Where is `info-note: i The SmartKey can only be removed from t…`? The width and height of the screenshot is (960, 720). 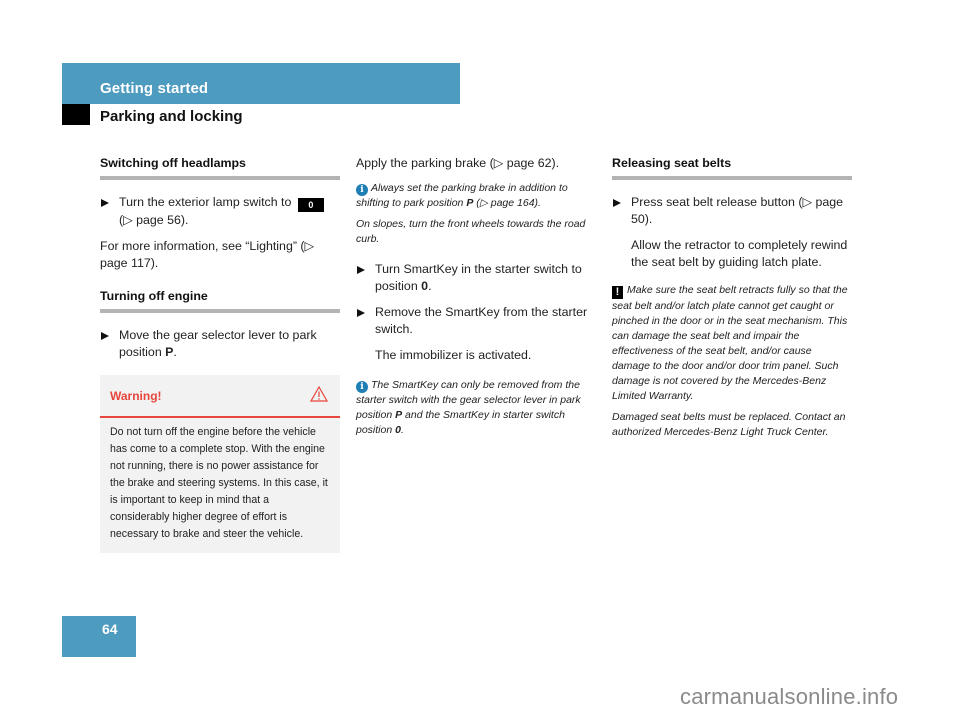
info-note: i The SmartKey can only be removed from t… is located at coordinates (468, 407).